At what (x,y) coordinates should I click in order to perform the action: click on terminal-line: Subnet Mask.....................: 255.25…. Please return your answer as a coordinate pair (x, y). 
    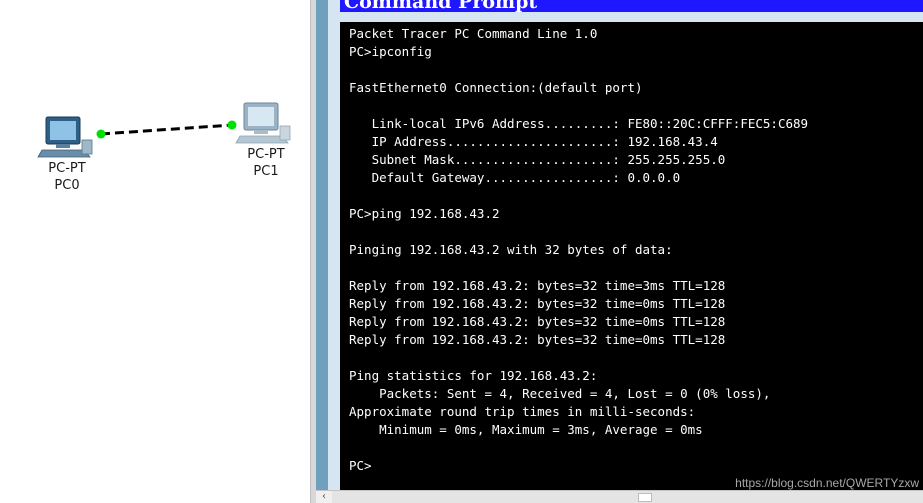
    Looking at the image, I should click on (537, 159).